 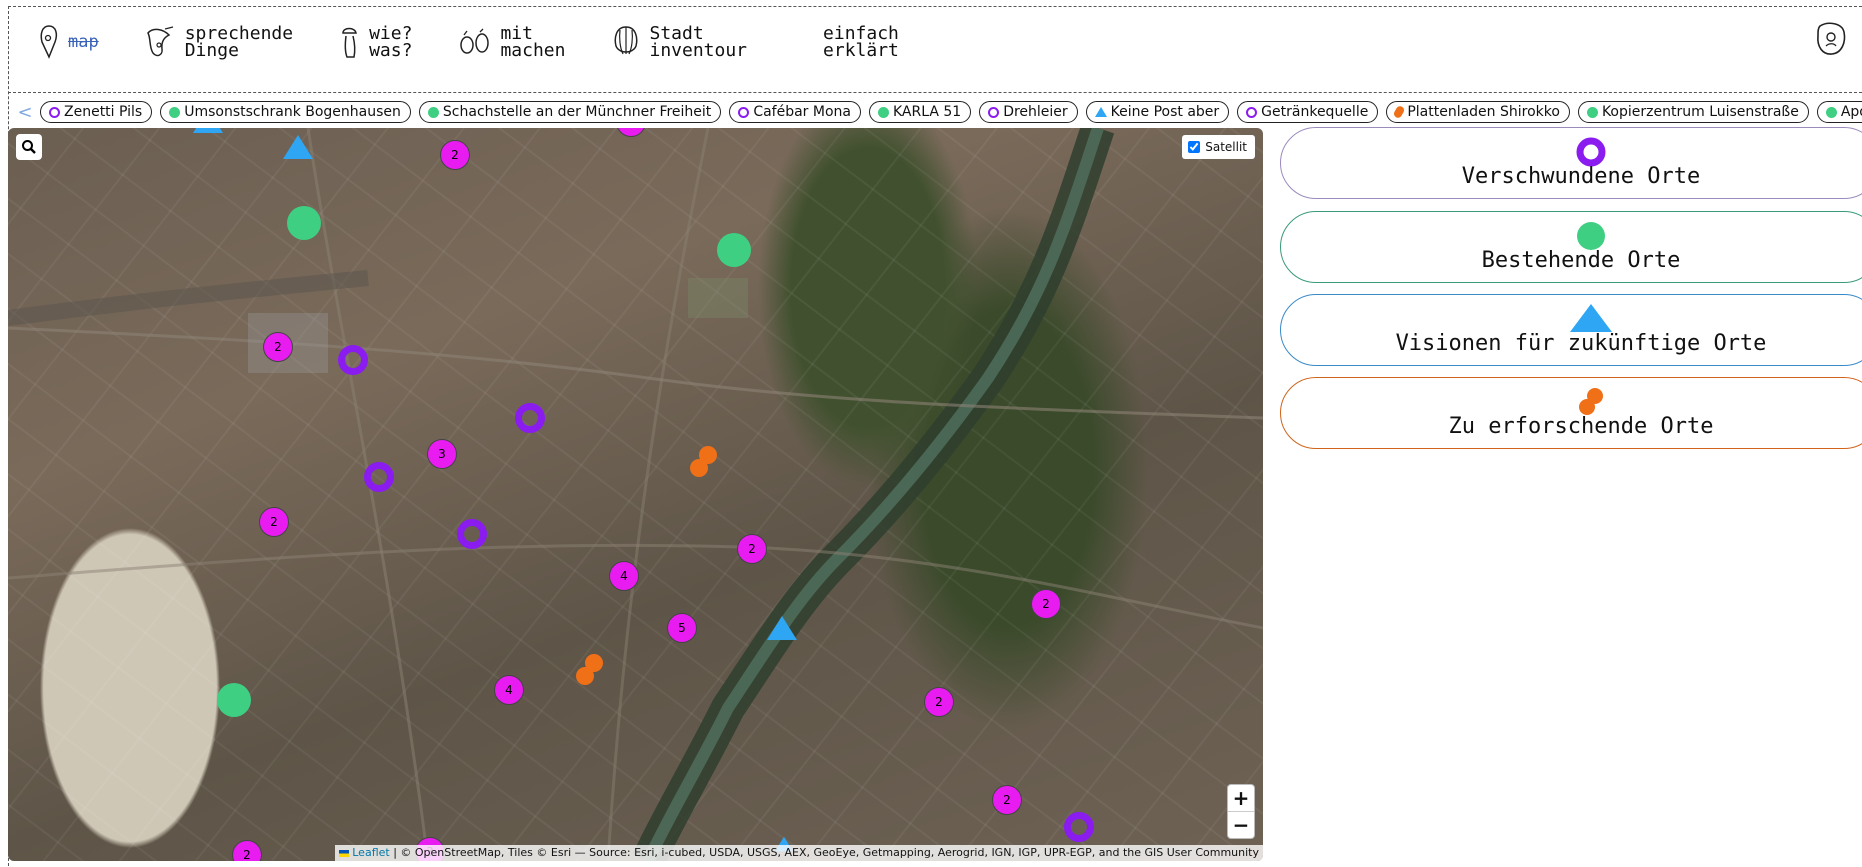 What do you see at coordinates (1700, 112) in the screenshot?
I see `place-tag-label: Kopierzentrum Luisenstraße` at bounding box center [1700, 112].